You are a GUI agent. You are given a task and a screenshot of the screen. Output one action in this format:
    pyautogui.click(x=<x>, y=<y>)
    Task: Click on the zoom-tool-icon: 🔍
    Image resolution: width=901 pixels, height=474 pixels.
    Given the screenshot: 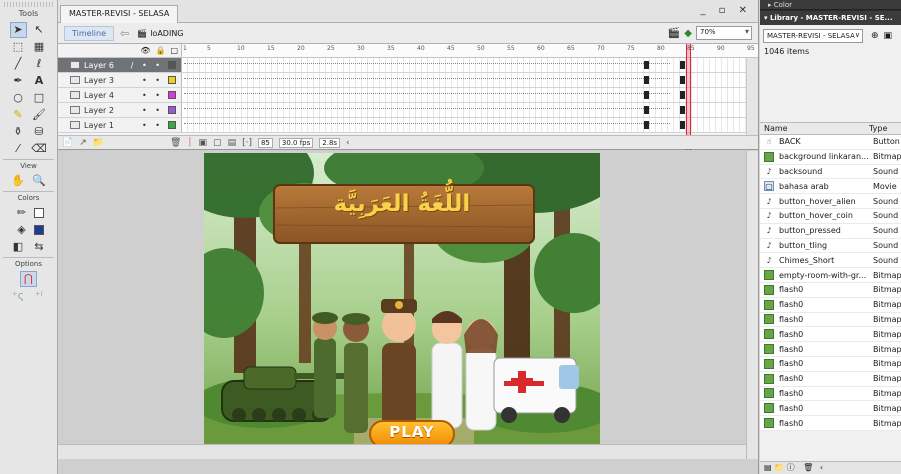 What is the action you would take?
    pyautogui.click(x=39, y=181)
    